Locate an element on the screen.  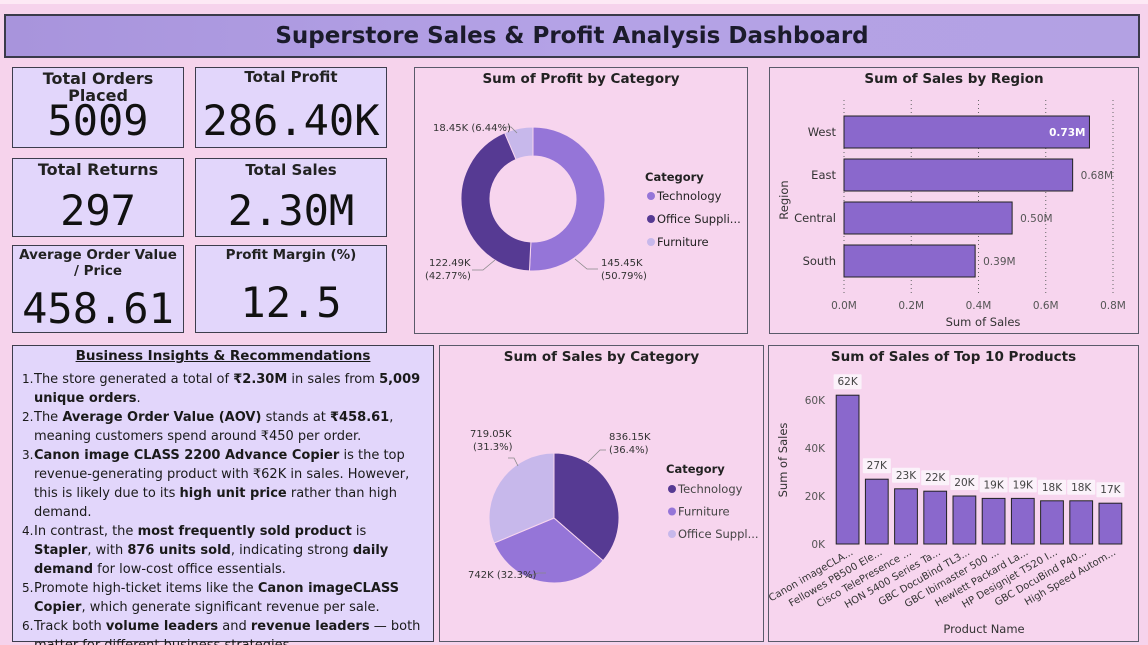
x-axis-title: Sum of Sales is located at coordinates (983, 322).